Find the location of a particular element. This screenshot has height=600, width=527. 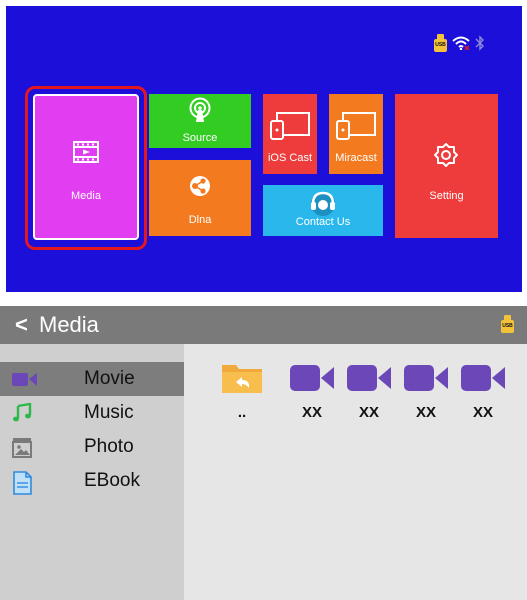

category-sidebar: Movie Music Photo EBook is located at coordinates (92, 472).